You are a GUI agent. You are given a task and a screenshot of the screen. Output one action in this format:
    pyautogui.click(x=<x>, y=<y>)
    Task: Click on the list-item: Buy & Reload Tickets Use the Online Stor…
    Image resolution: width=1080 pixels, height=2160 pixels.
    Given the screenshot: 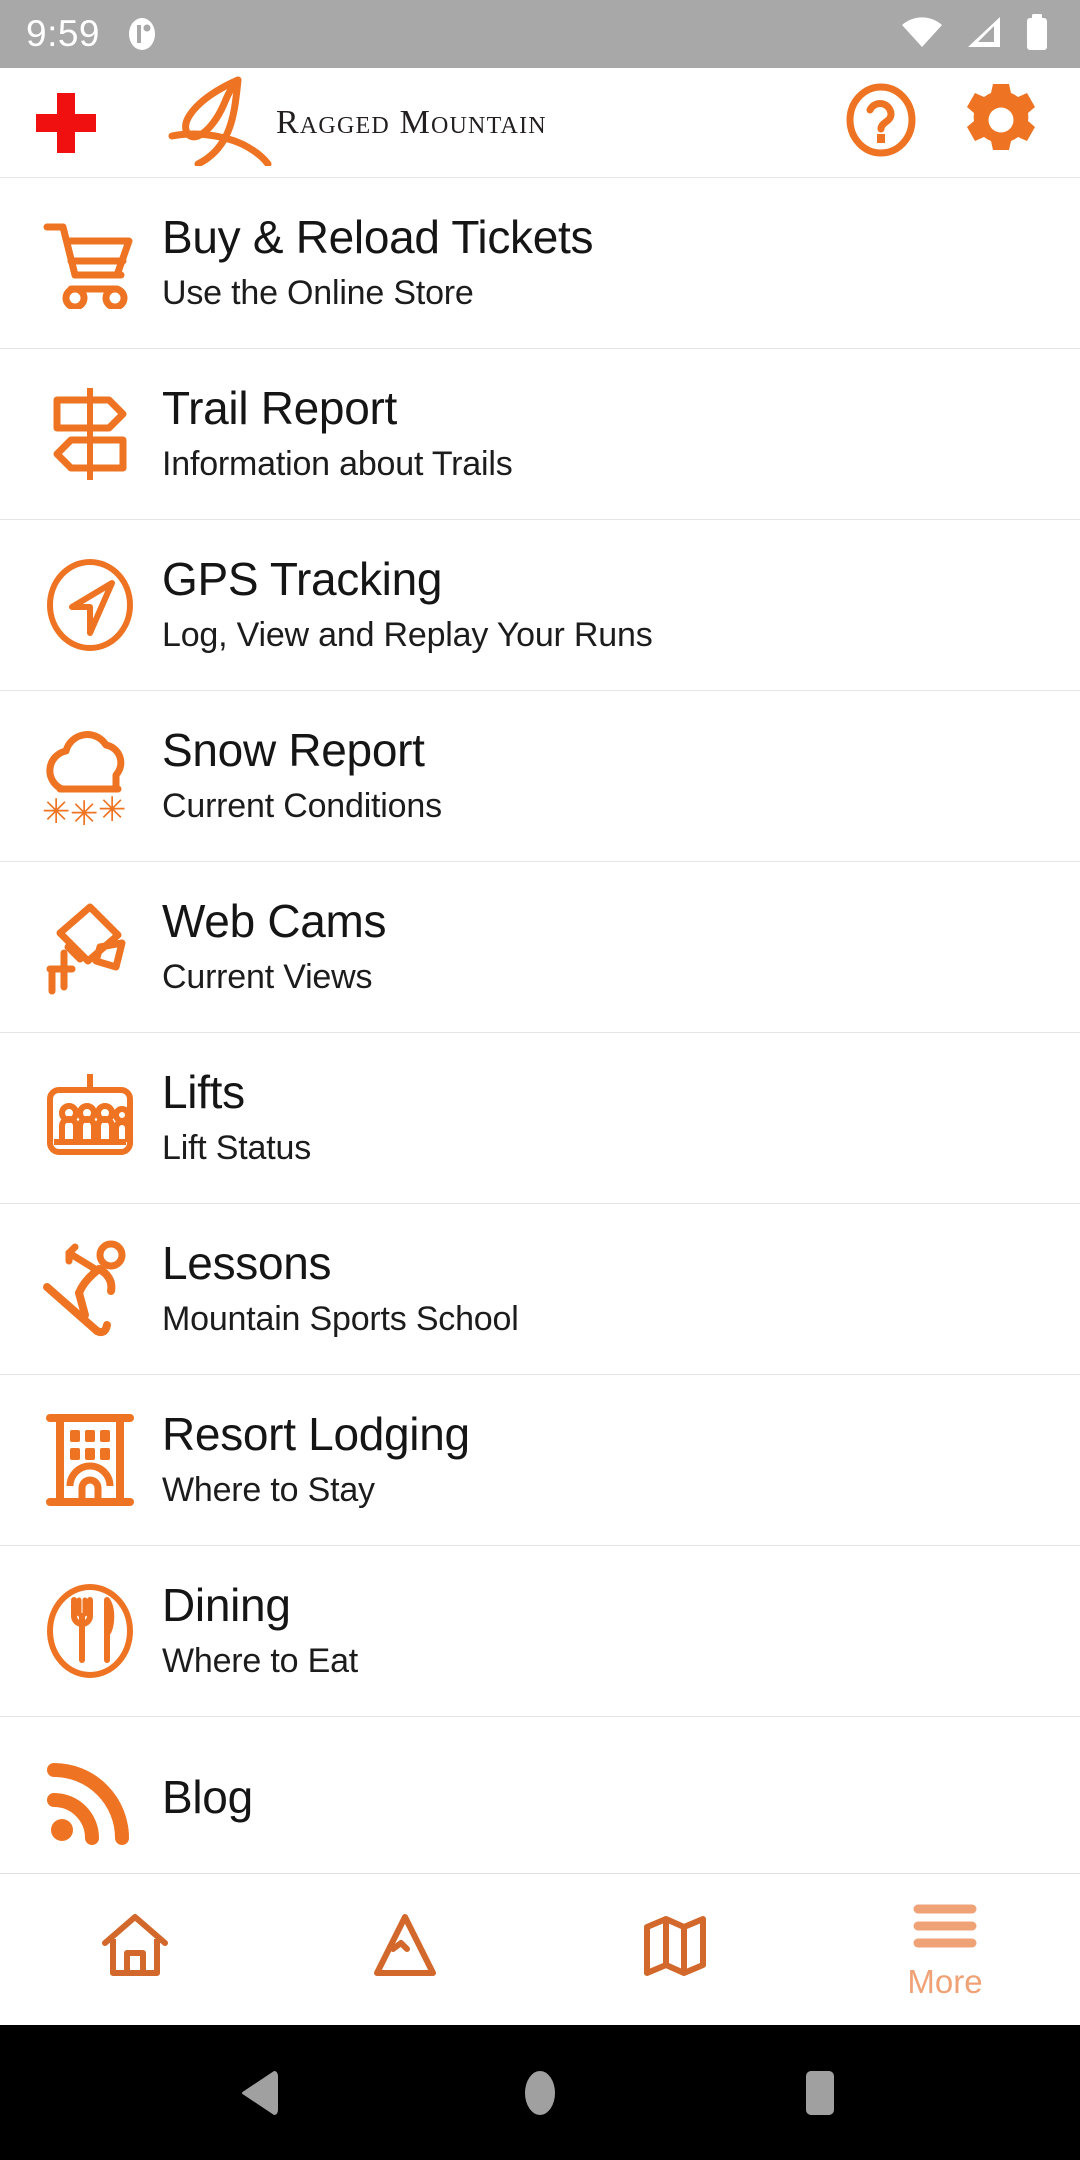 What is the action you would take?
    pyautogui.click(x=540, y=263)
    